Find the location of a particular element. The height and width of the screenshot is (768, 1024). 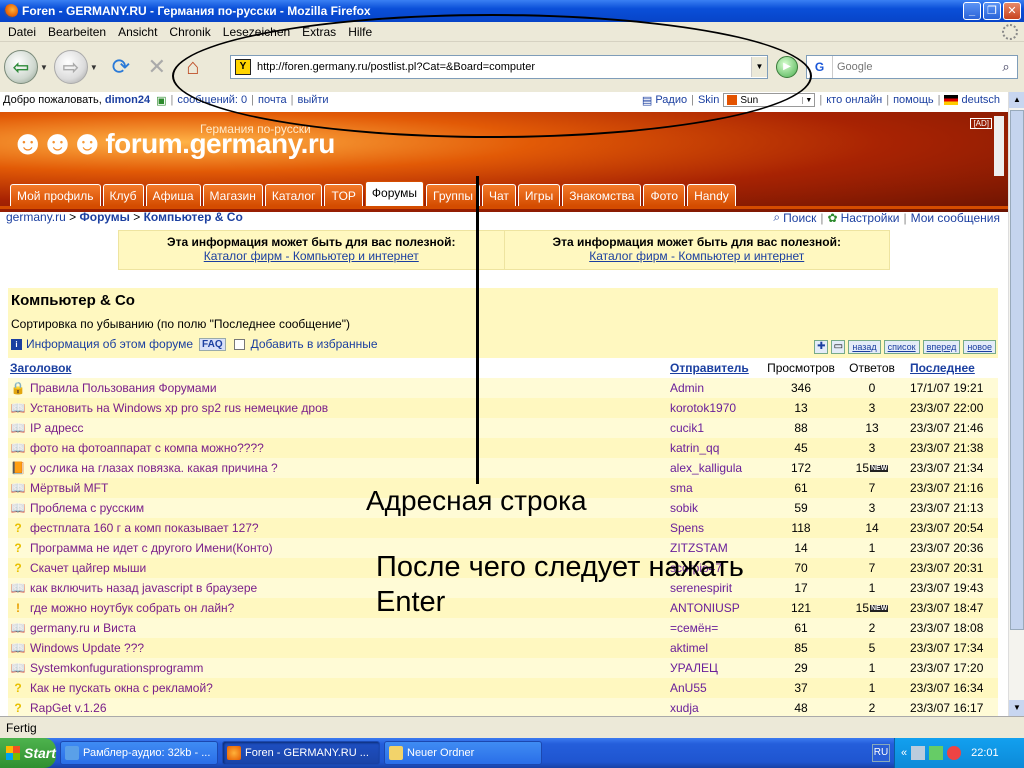

thread-title-link: Программа не идет с другого Имени(Конто) is located at coordinates (151, 548).